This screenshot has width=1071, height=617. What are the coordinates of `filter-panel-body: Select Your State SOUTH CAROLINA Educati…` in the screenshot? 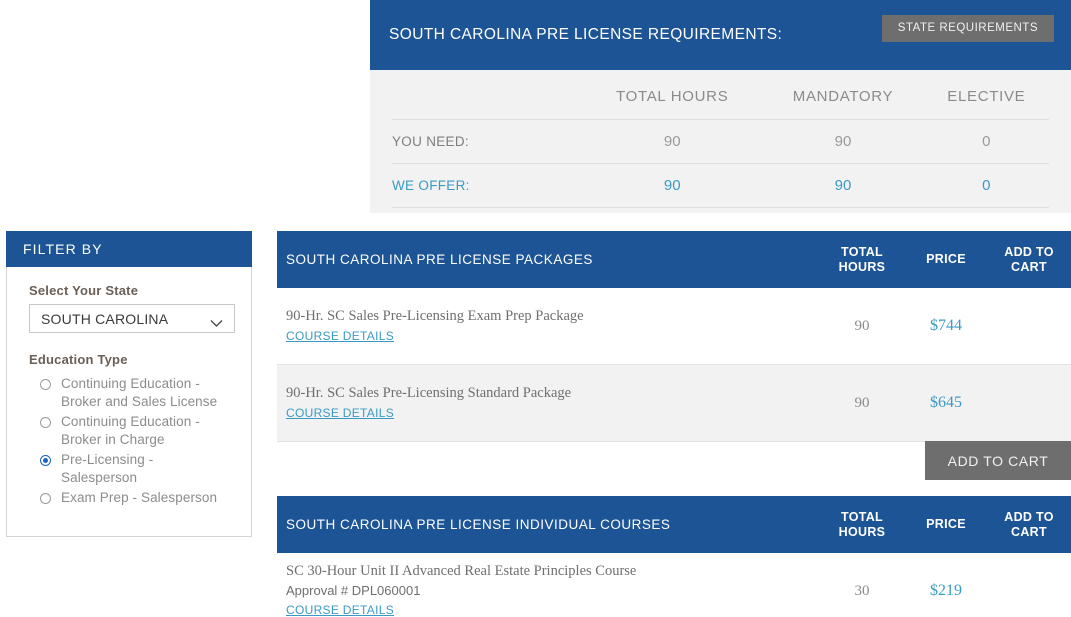 It's located at (129, 387).